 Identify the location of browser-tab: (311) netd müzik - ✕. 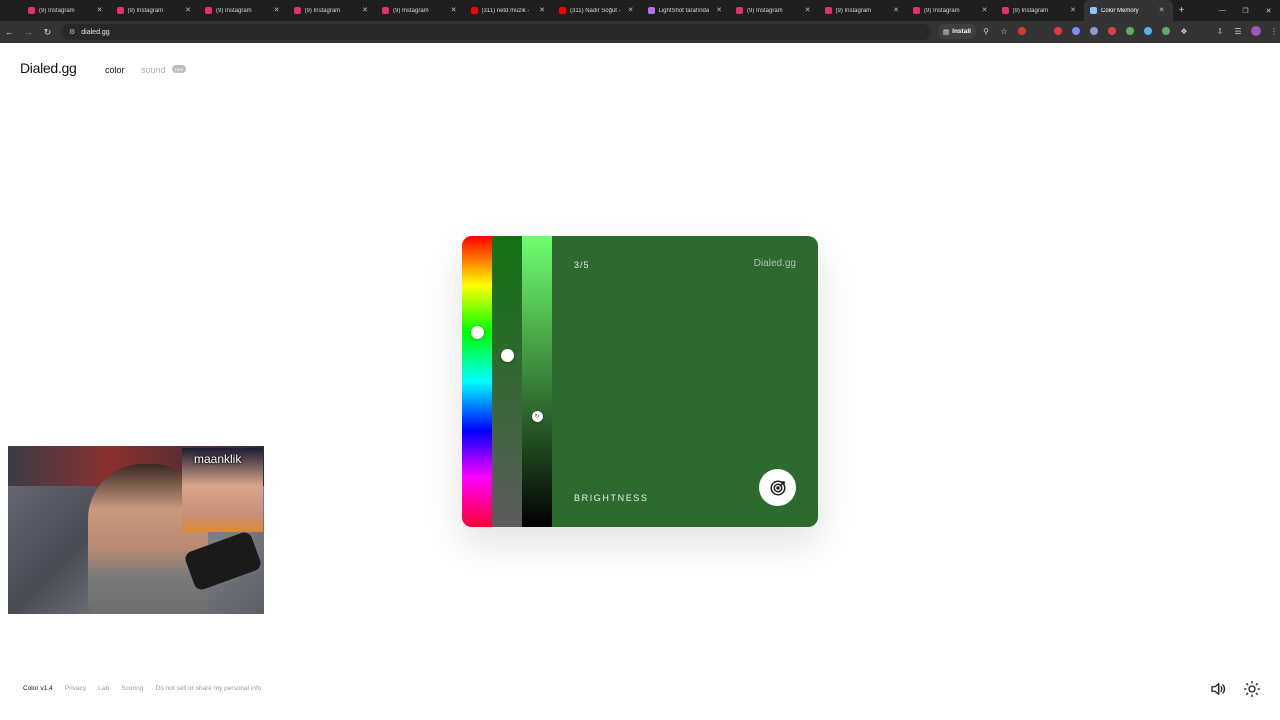
(509, 10).